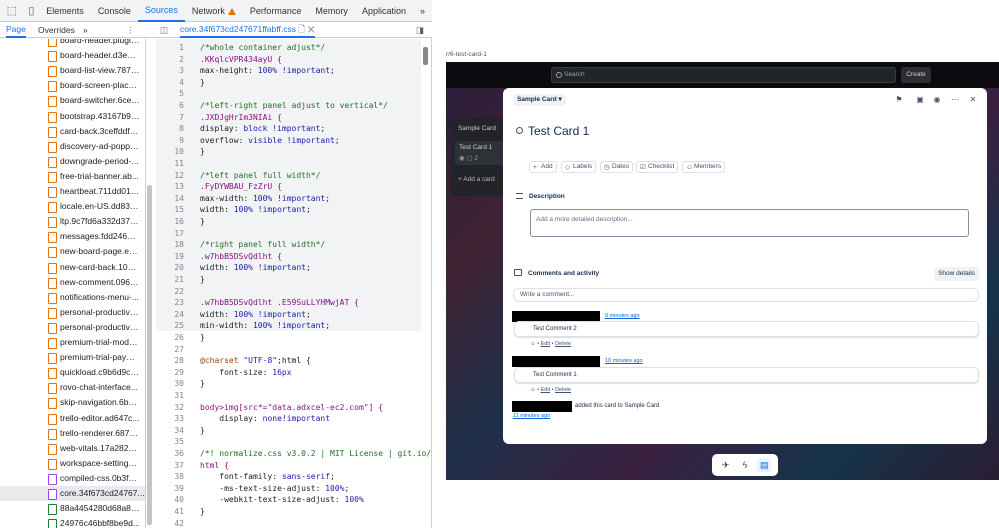 Image resolution: width=999 pixels, height=528 pixels. Describe the element at coordinates (65, 11) in the screenshot. I see `tab-elements: Elements` at that location.